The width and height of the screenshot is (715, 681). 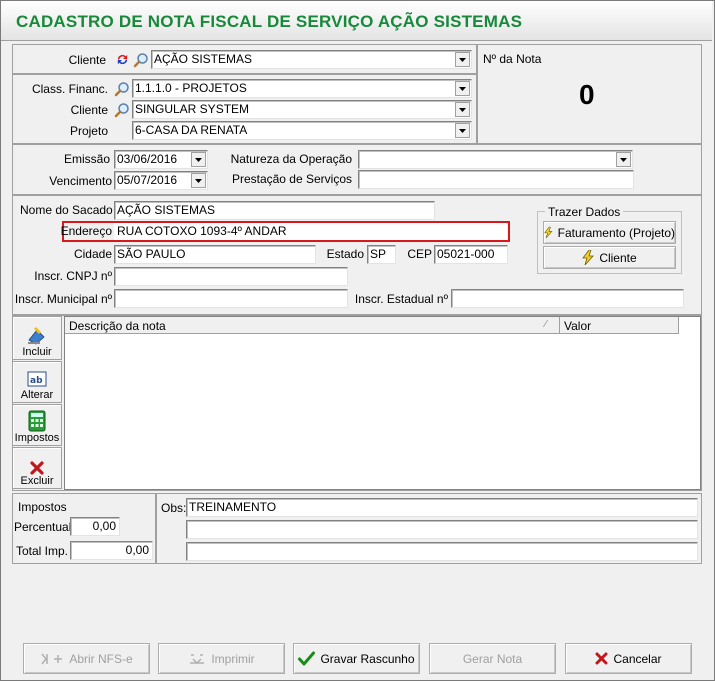 What do you see at coordinates (37, 438) in the screenshot?
I see `impostos-btn-label: Impostos` at bounding box center [37, 438].